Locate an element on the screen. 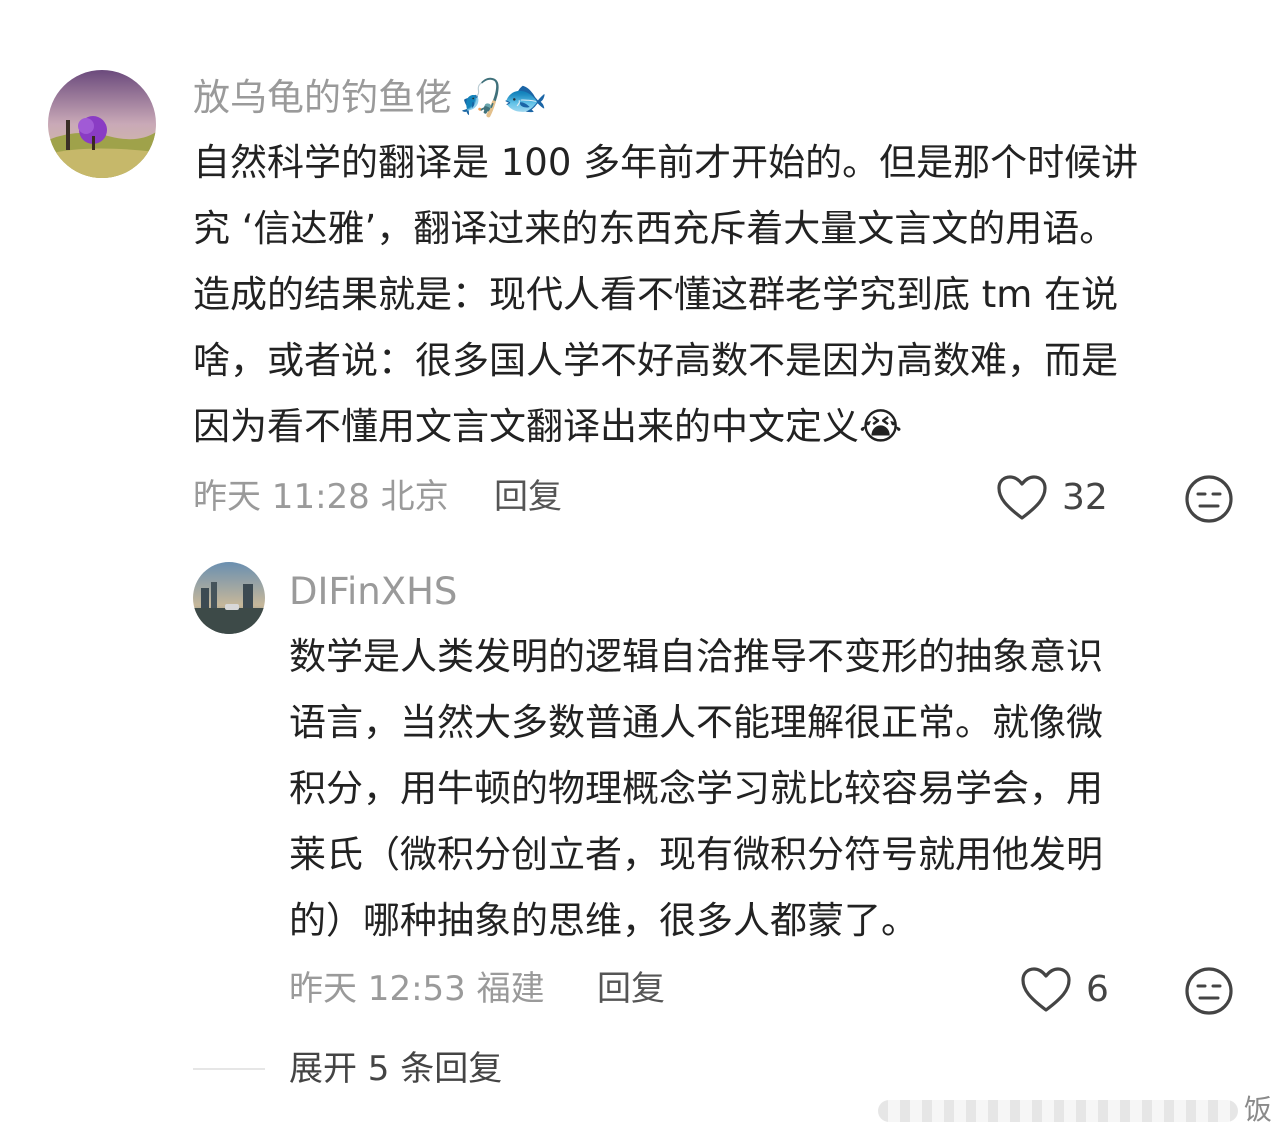  reply-reply-button: 回复 is located at coordinates (631, 989).